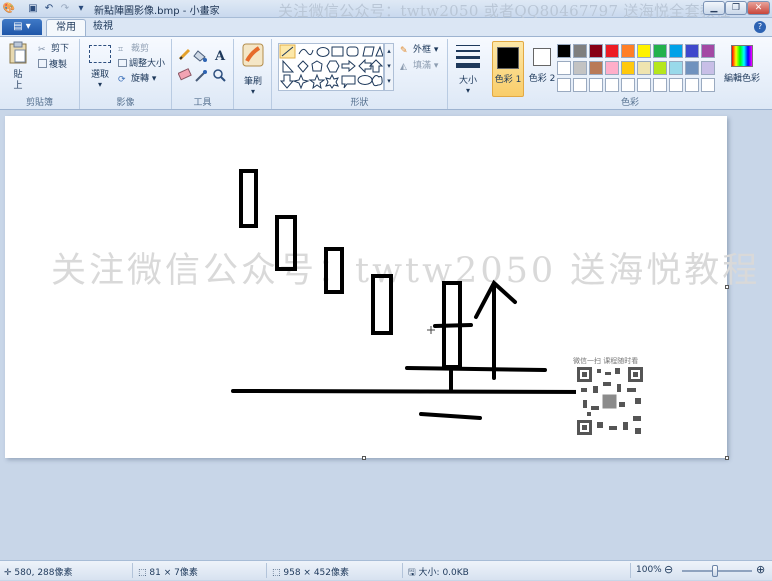 This screenshot has height=581, width=772. What do you see at coordinates (22, 27) in the screenshot?
I see `file-menu-button: ▤ ▾` at bounding box center [22, 27].